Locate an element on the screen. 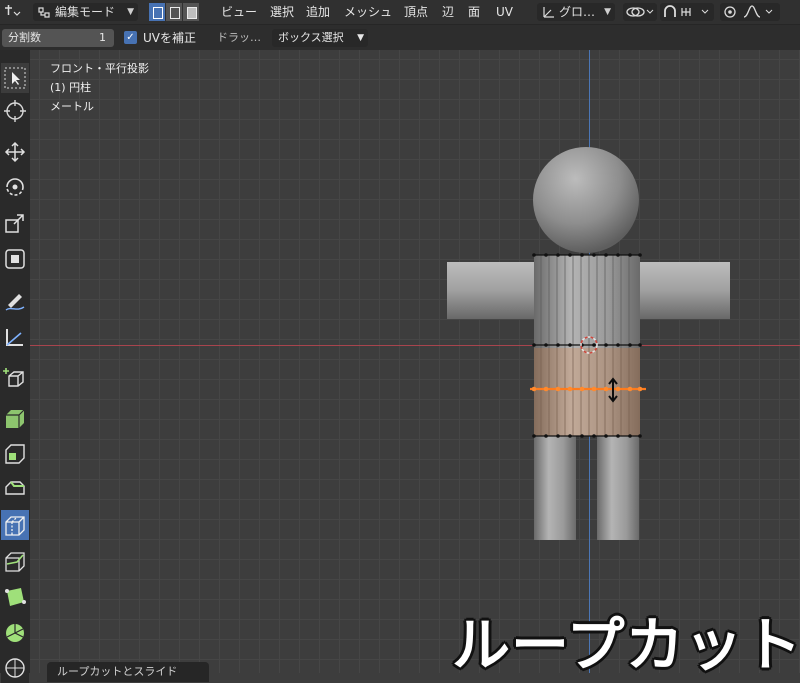  ruler-icon is located at coordinates (14, 337).